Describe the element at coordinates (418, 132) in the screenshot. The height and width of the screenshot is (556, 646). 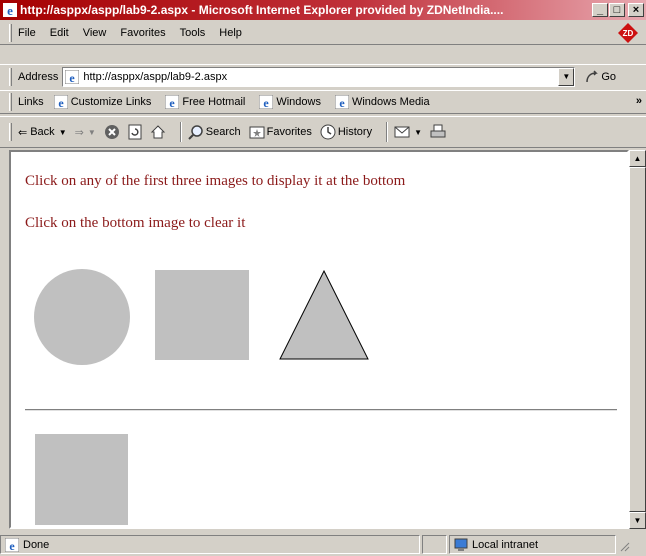
I see `mail-dropdown-icon: ▼` at that location.